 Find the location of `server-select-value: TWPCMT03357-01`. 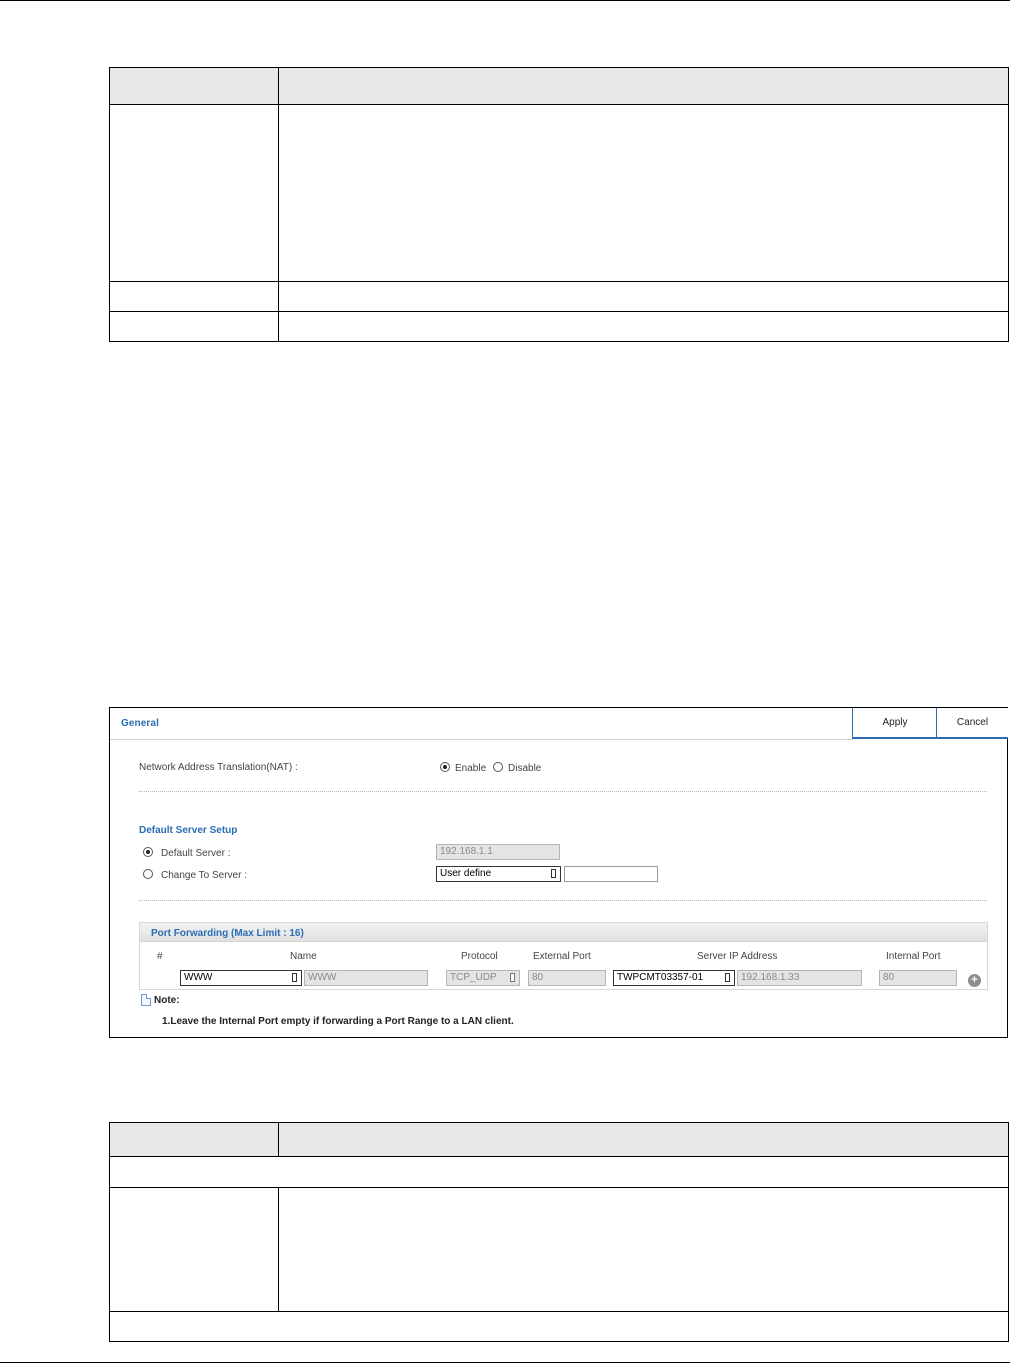

server-select-value: TWPCMT03357-01 is located at coordinates (660, 977).